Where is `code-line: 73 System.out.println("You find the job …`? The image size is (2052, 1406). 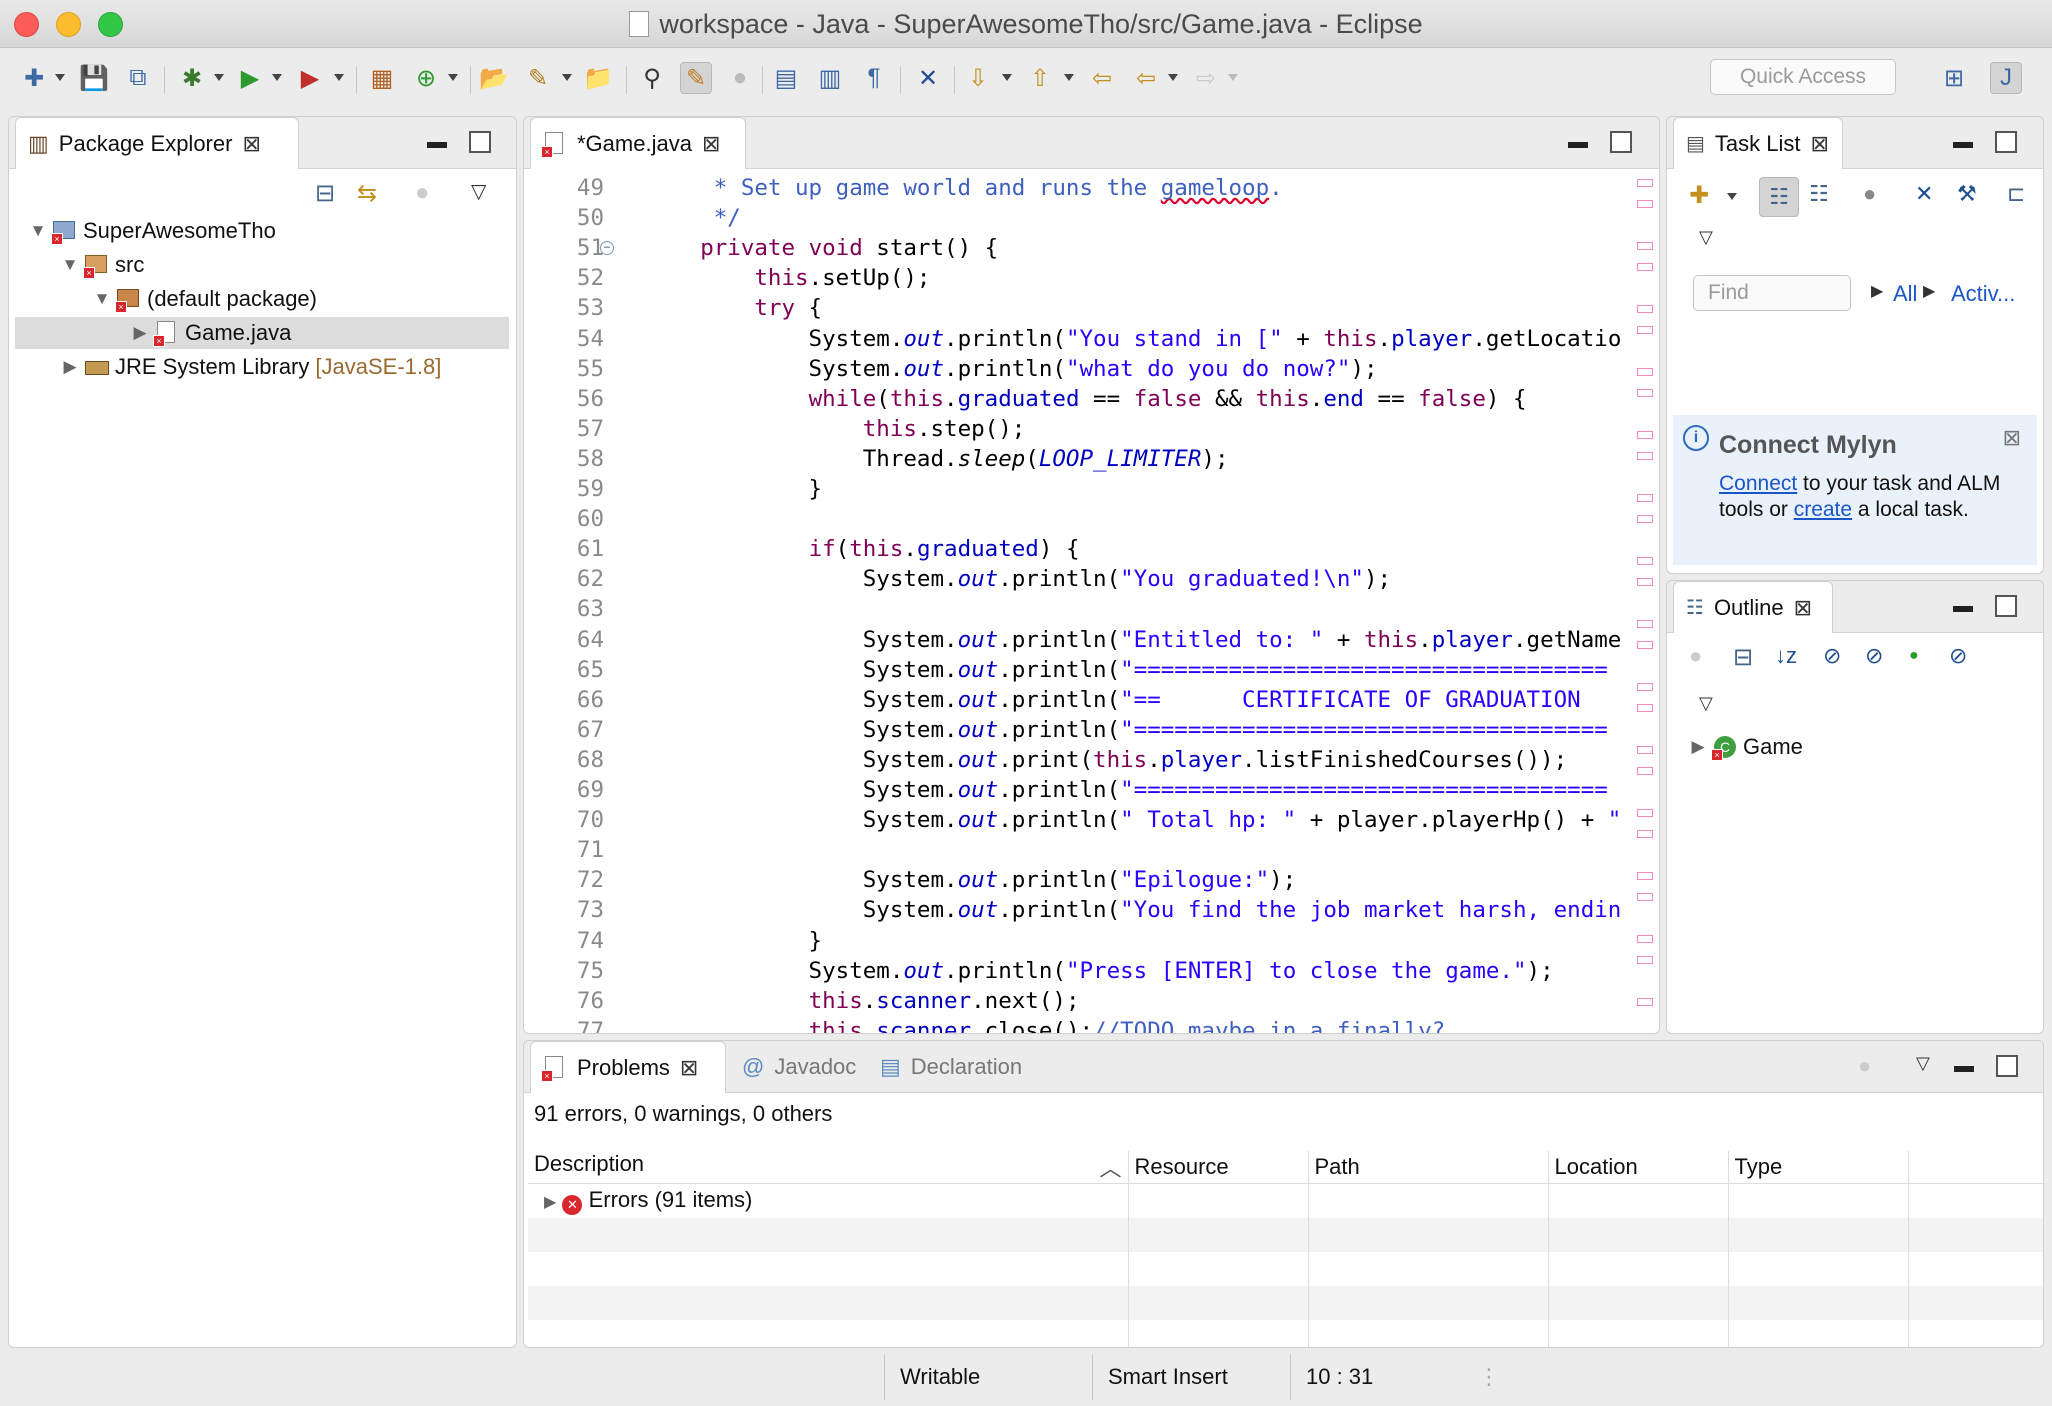 code-line: 73 System.out.println("You find the job … is located at coordinates (1091, 910).